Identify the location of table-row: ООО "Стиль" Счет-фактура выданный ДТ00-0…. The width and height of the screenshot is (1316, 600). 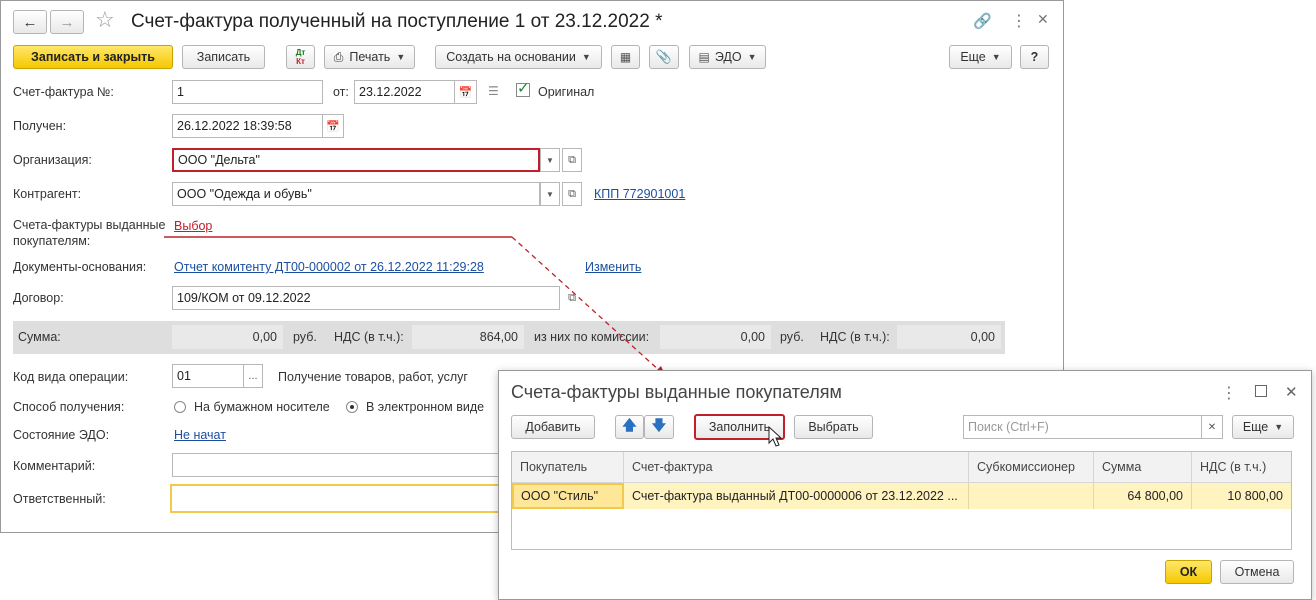
(901, 496).